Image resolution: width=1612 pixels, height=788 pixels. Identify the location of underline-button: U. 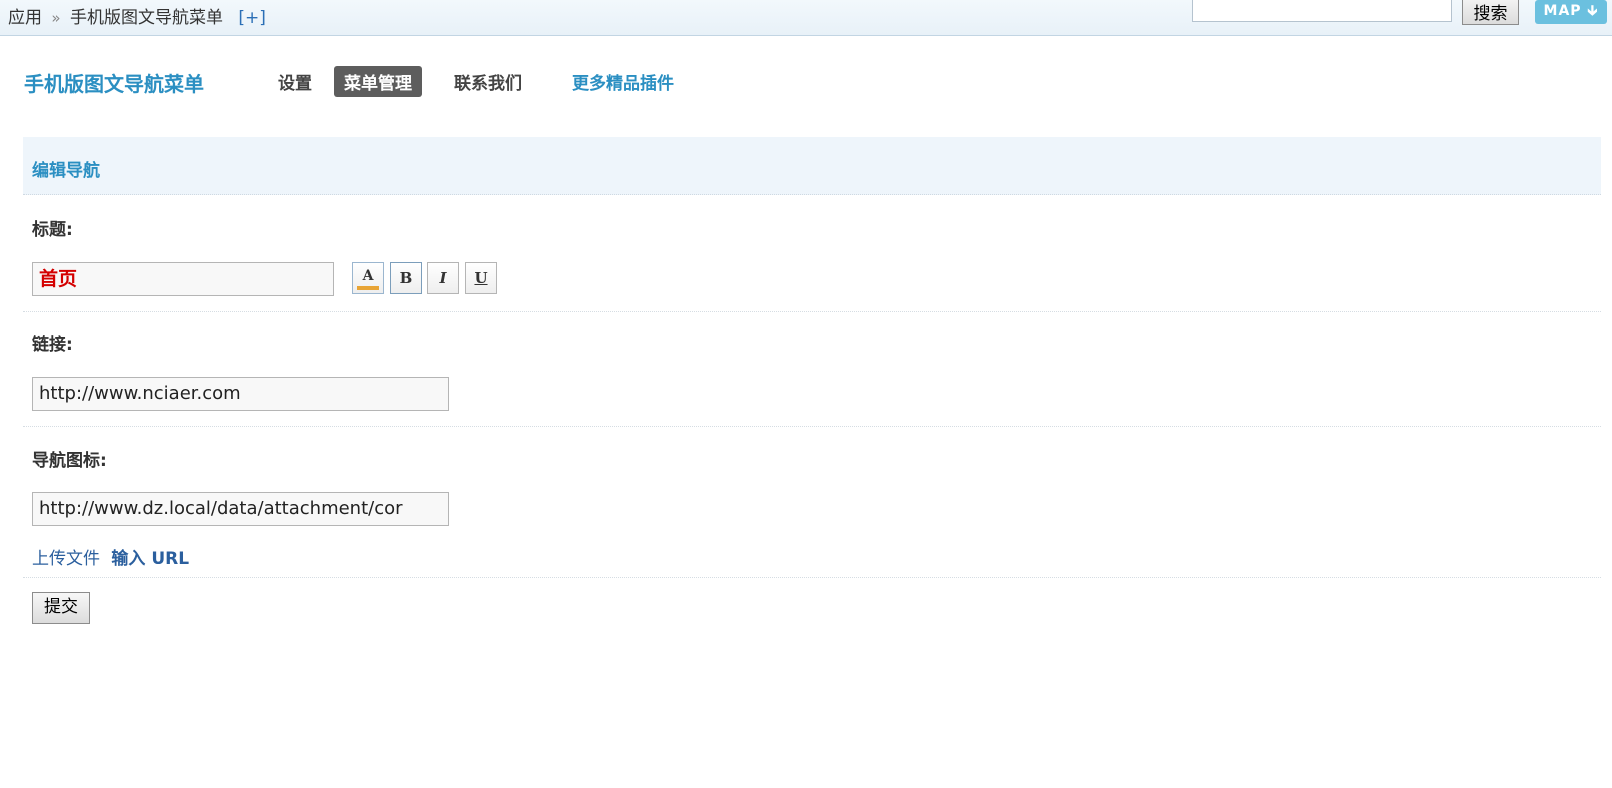
(481, 278).